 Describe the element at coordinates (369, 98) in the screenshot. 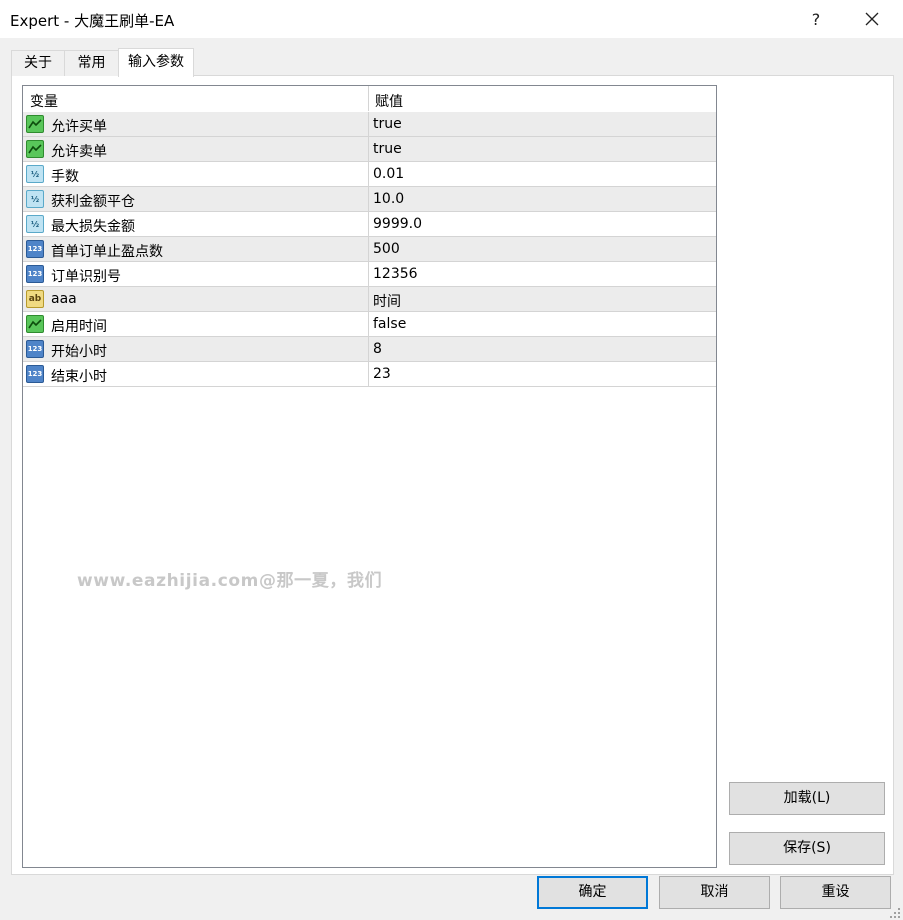

I see `grid-header: 变量 赋值` at that location.